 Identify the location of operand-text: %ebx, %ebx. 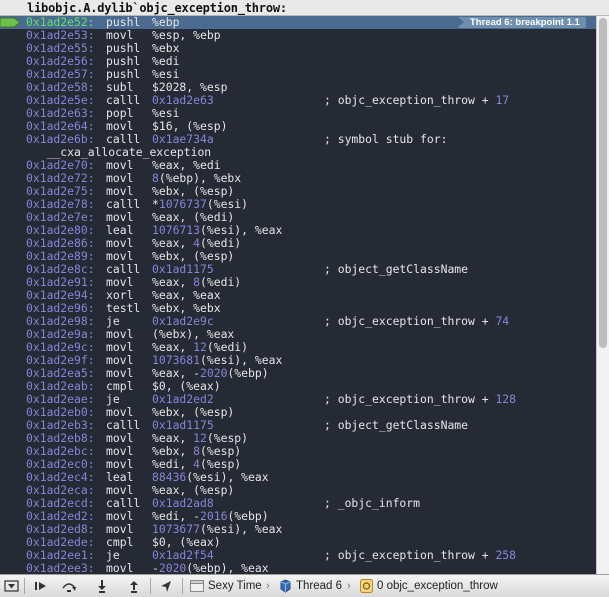
(186, 308).